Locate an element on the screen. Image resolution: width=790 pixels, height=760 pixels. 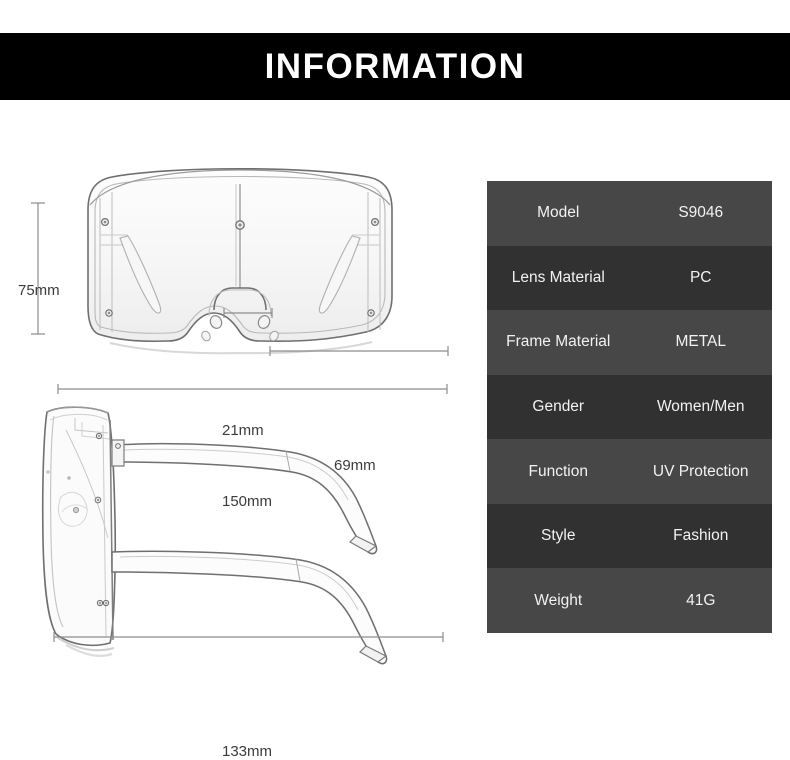
spec-row: Model S9046 is located at coordinates (629, 213).